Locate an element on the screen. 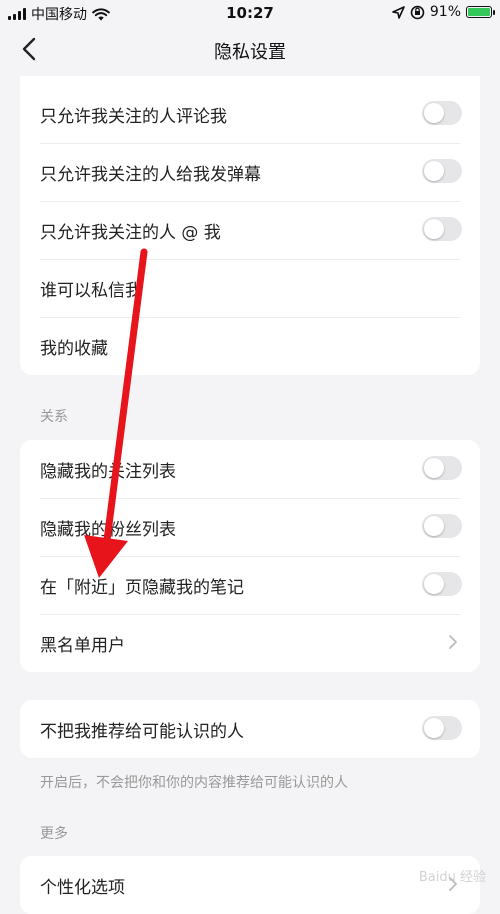 The width and height of the screenshot is (500, 914). page-title: 隐私设置 is located at coordinates (250, 52).